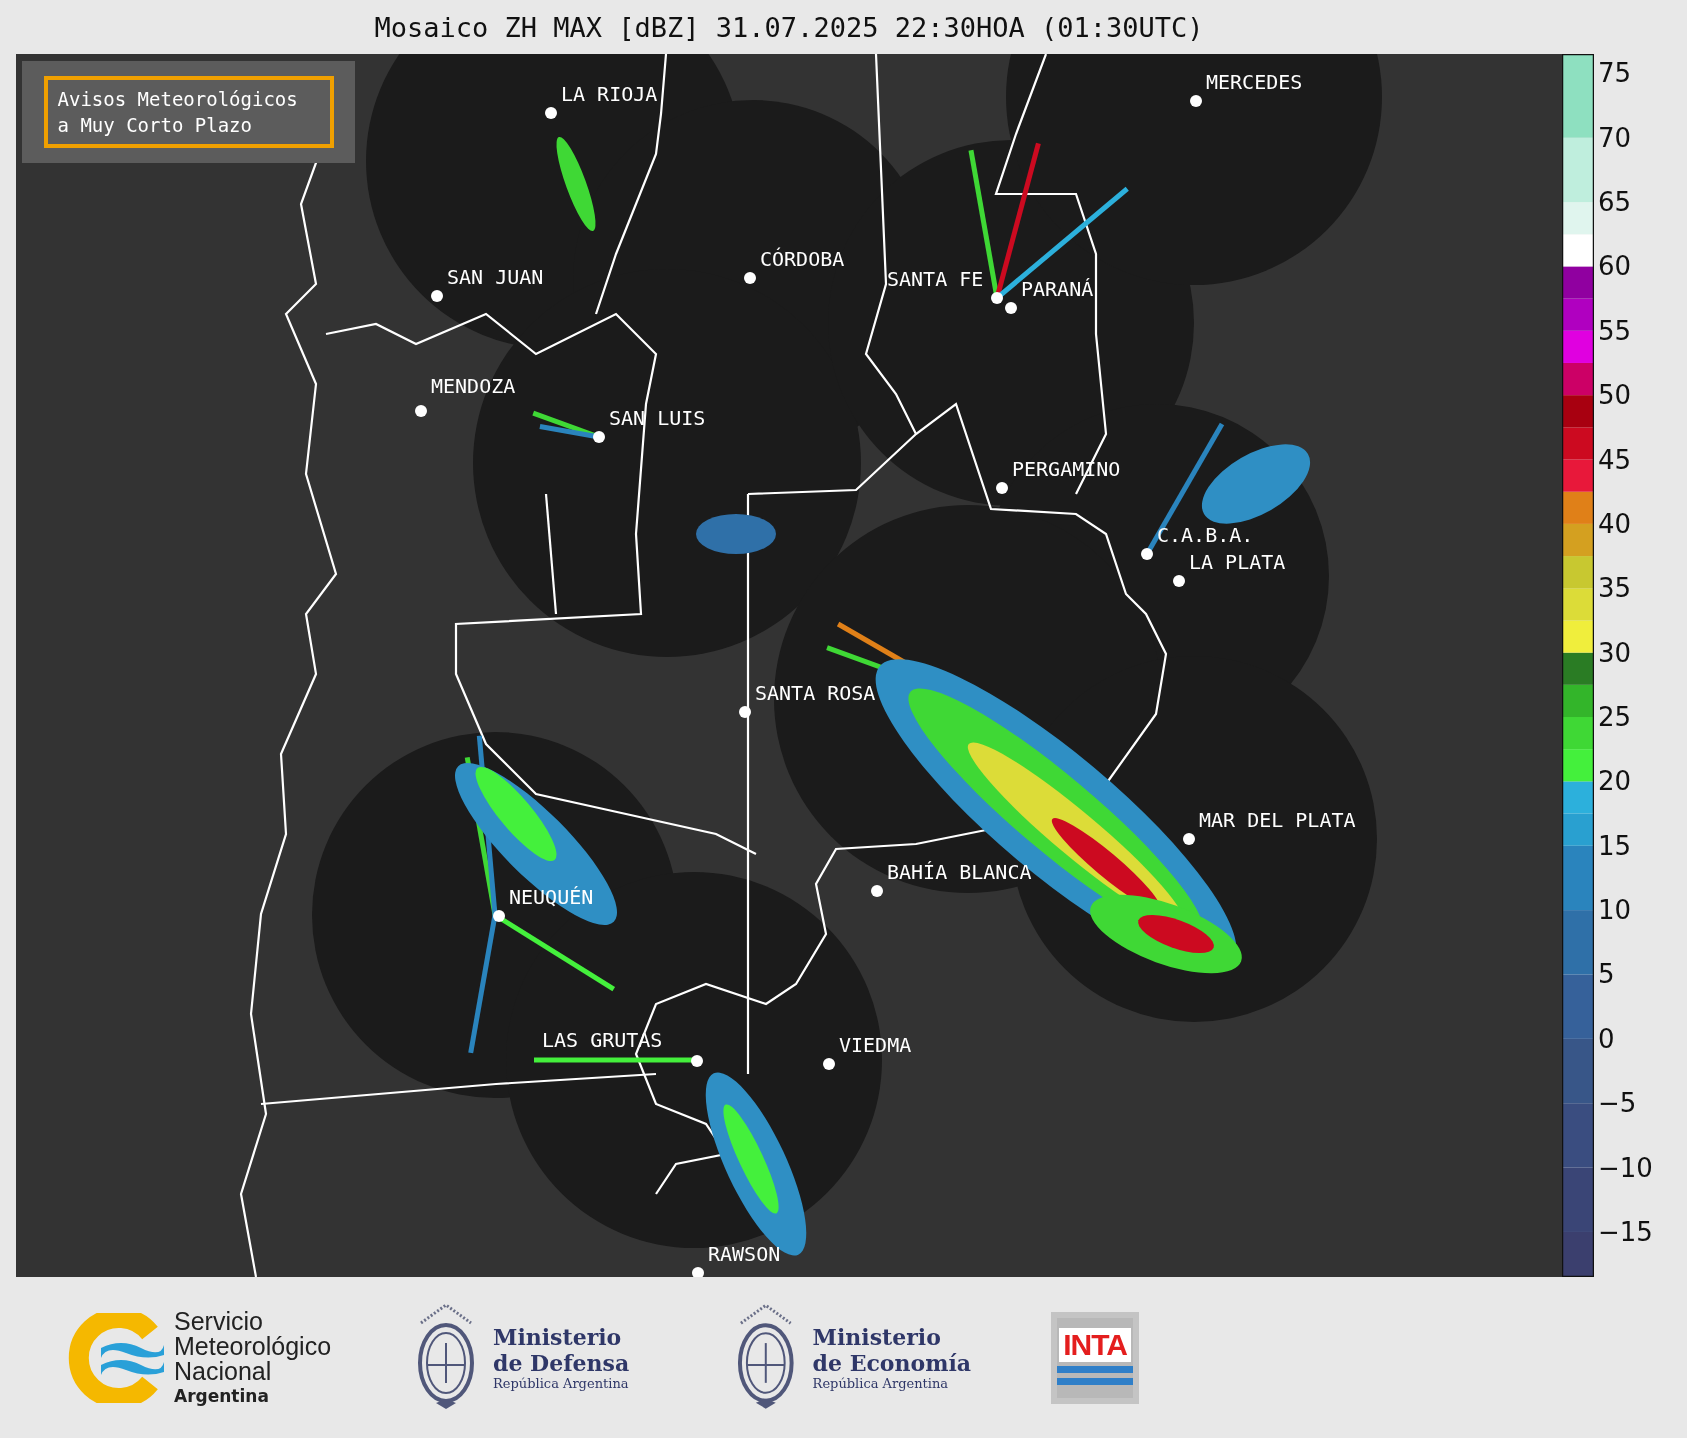  Describe the element at coordinates (609, 94) in the screenshot. I see `city-label: LA RIOJA` at that location.